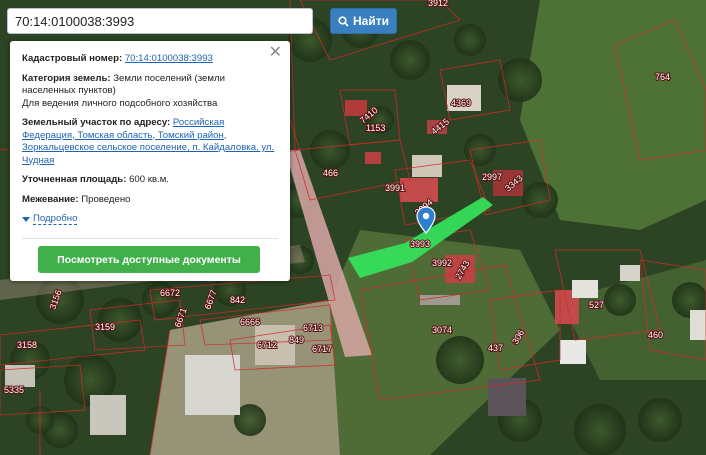  What do you see at coordinates (296, 340) in the screenshot?
I see `parcel-label-849: 849` at bounding box center [296, 340].